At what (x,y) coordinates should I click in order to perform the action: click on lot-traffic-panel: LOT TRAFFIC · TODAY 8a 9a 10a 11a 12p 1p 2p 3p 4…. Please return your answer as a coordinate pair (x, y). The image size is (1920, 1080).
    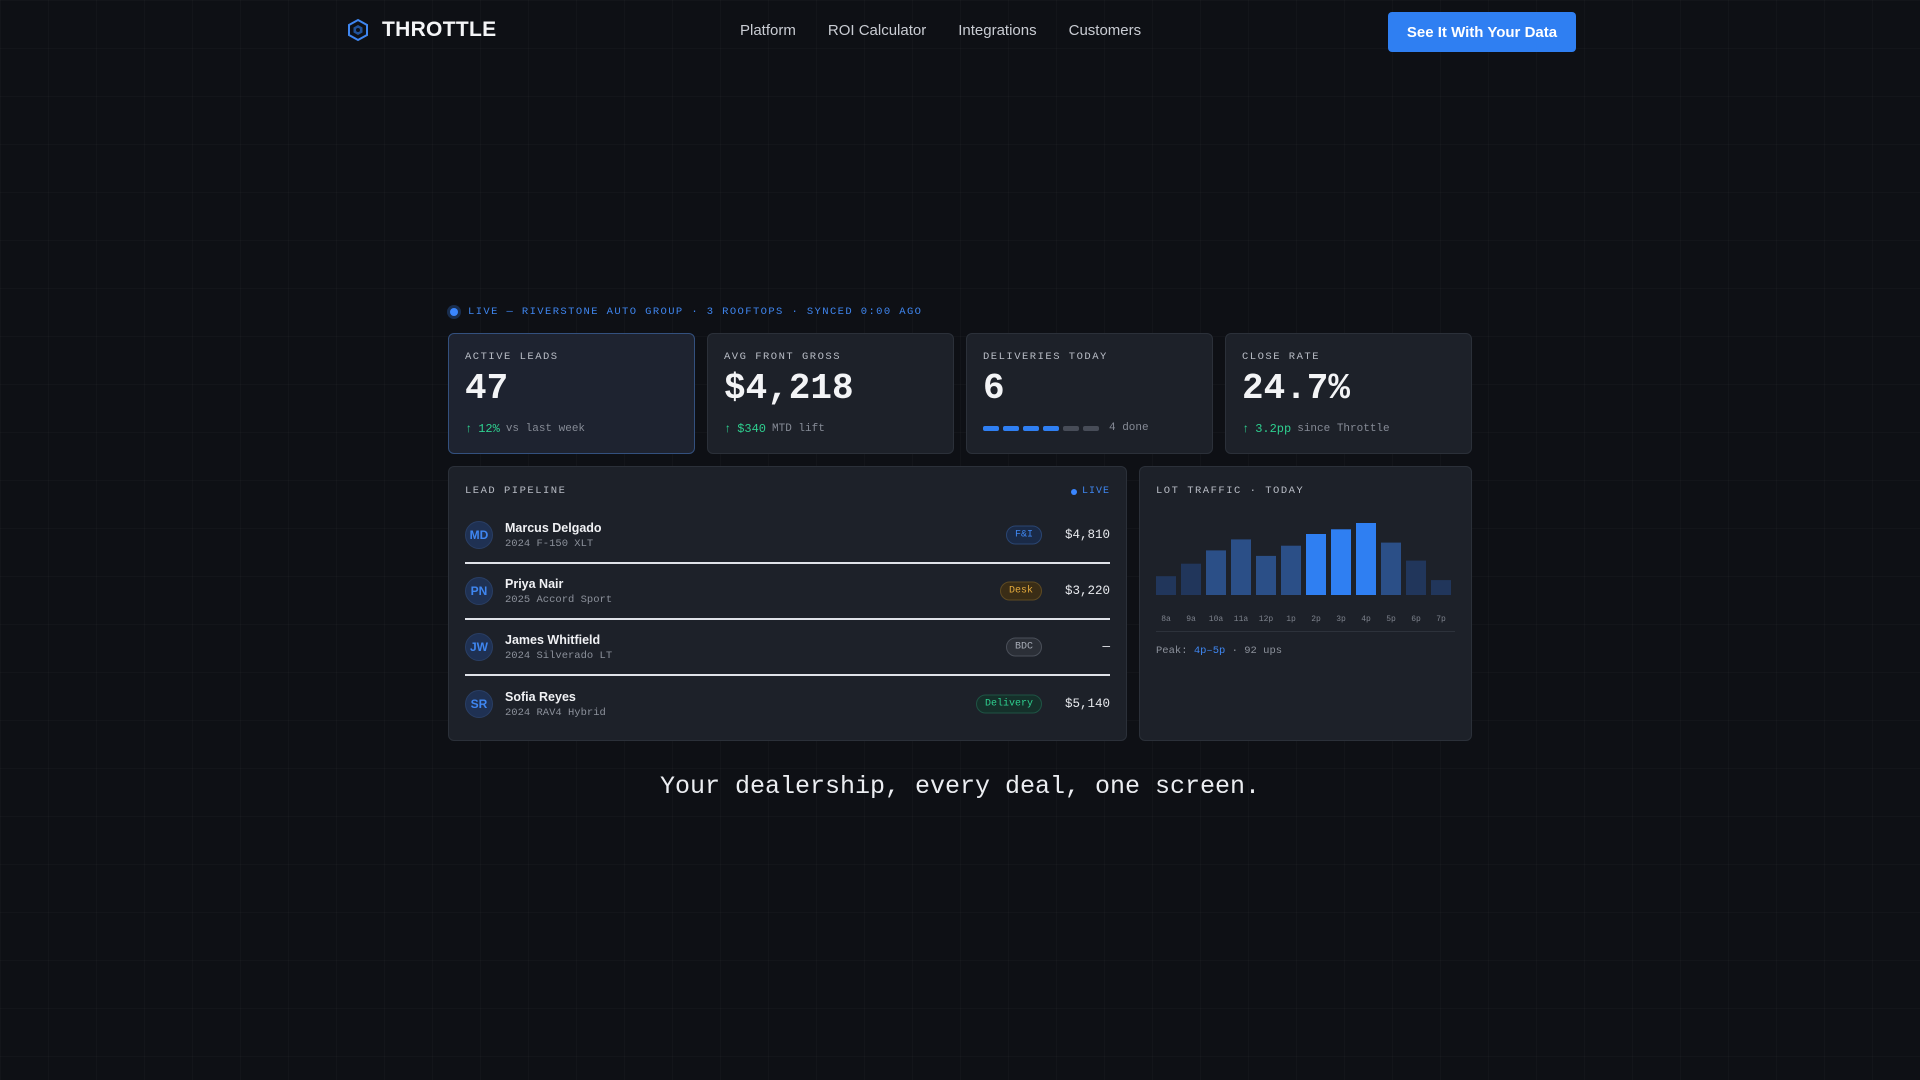
    Looking at the image, I should click on (1305, 603).